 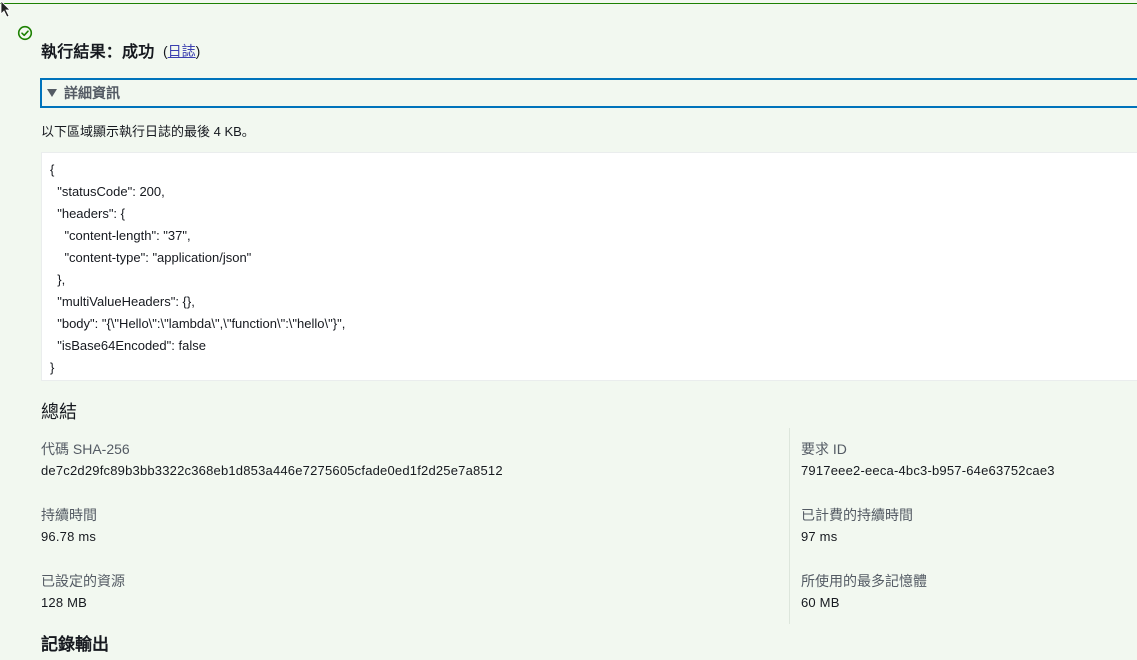 I want to click on log-info-text: 以下區域顯示執行日誌的最後 4 KB。, so click(x=148, y=131).